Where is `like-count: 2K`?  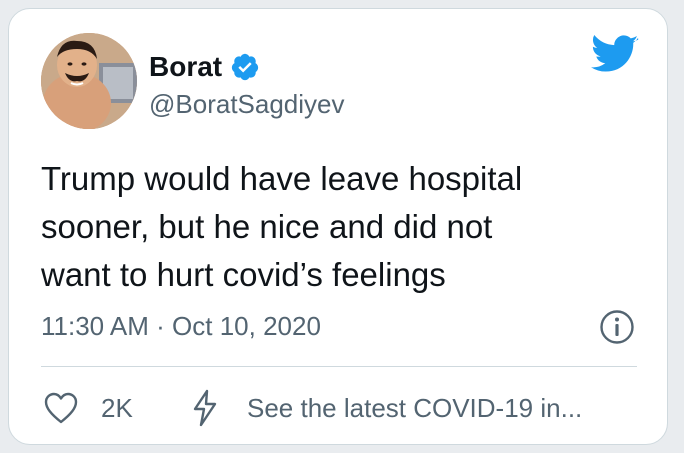 like-count: 2K is located at coordinates (117, 408).